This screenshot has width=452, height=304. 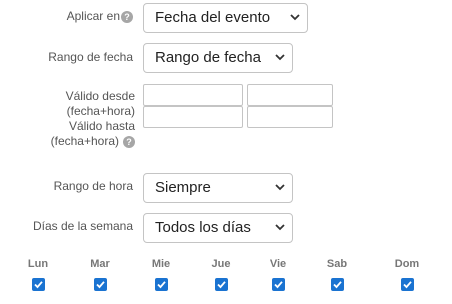 I want to click on valid-to-time-input, so click(x=290, y=117).